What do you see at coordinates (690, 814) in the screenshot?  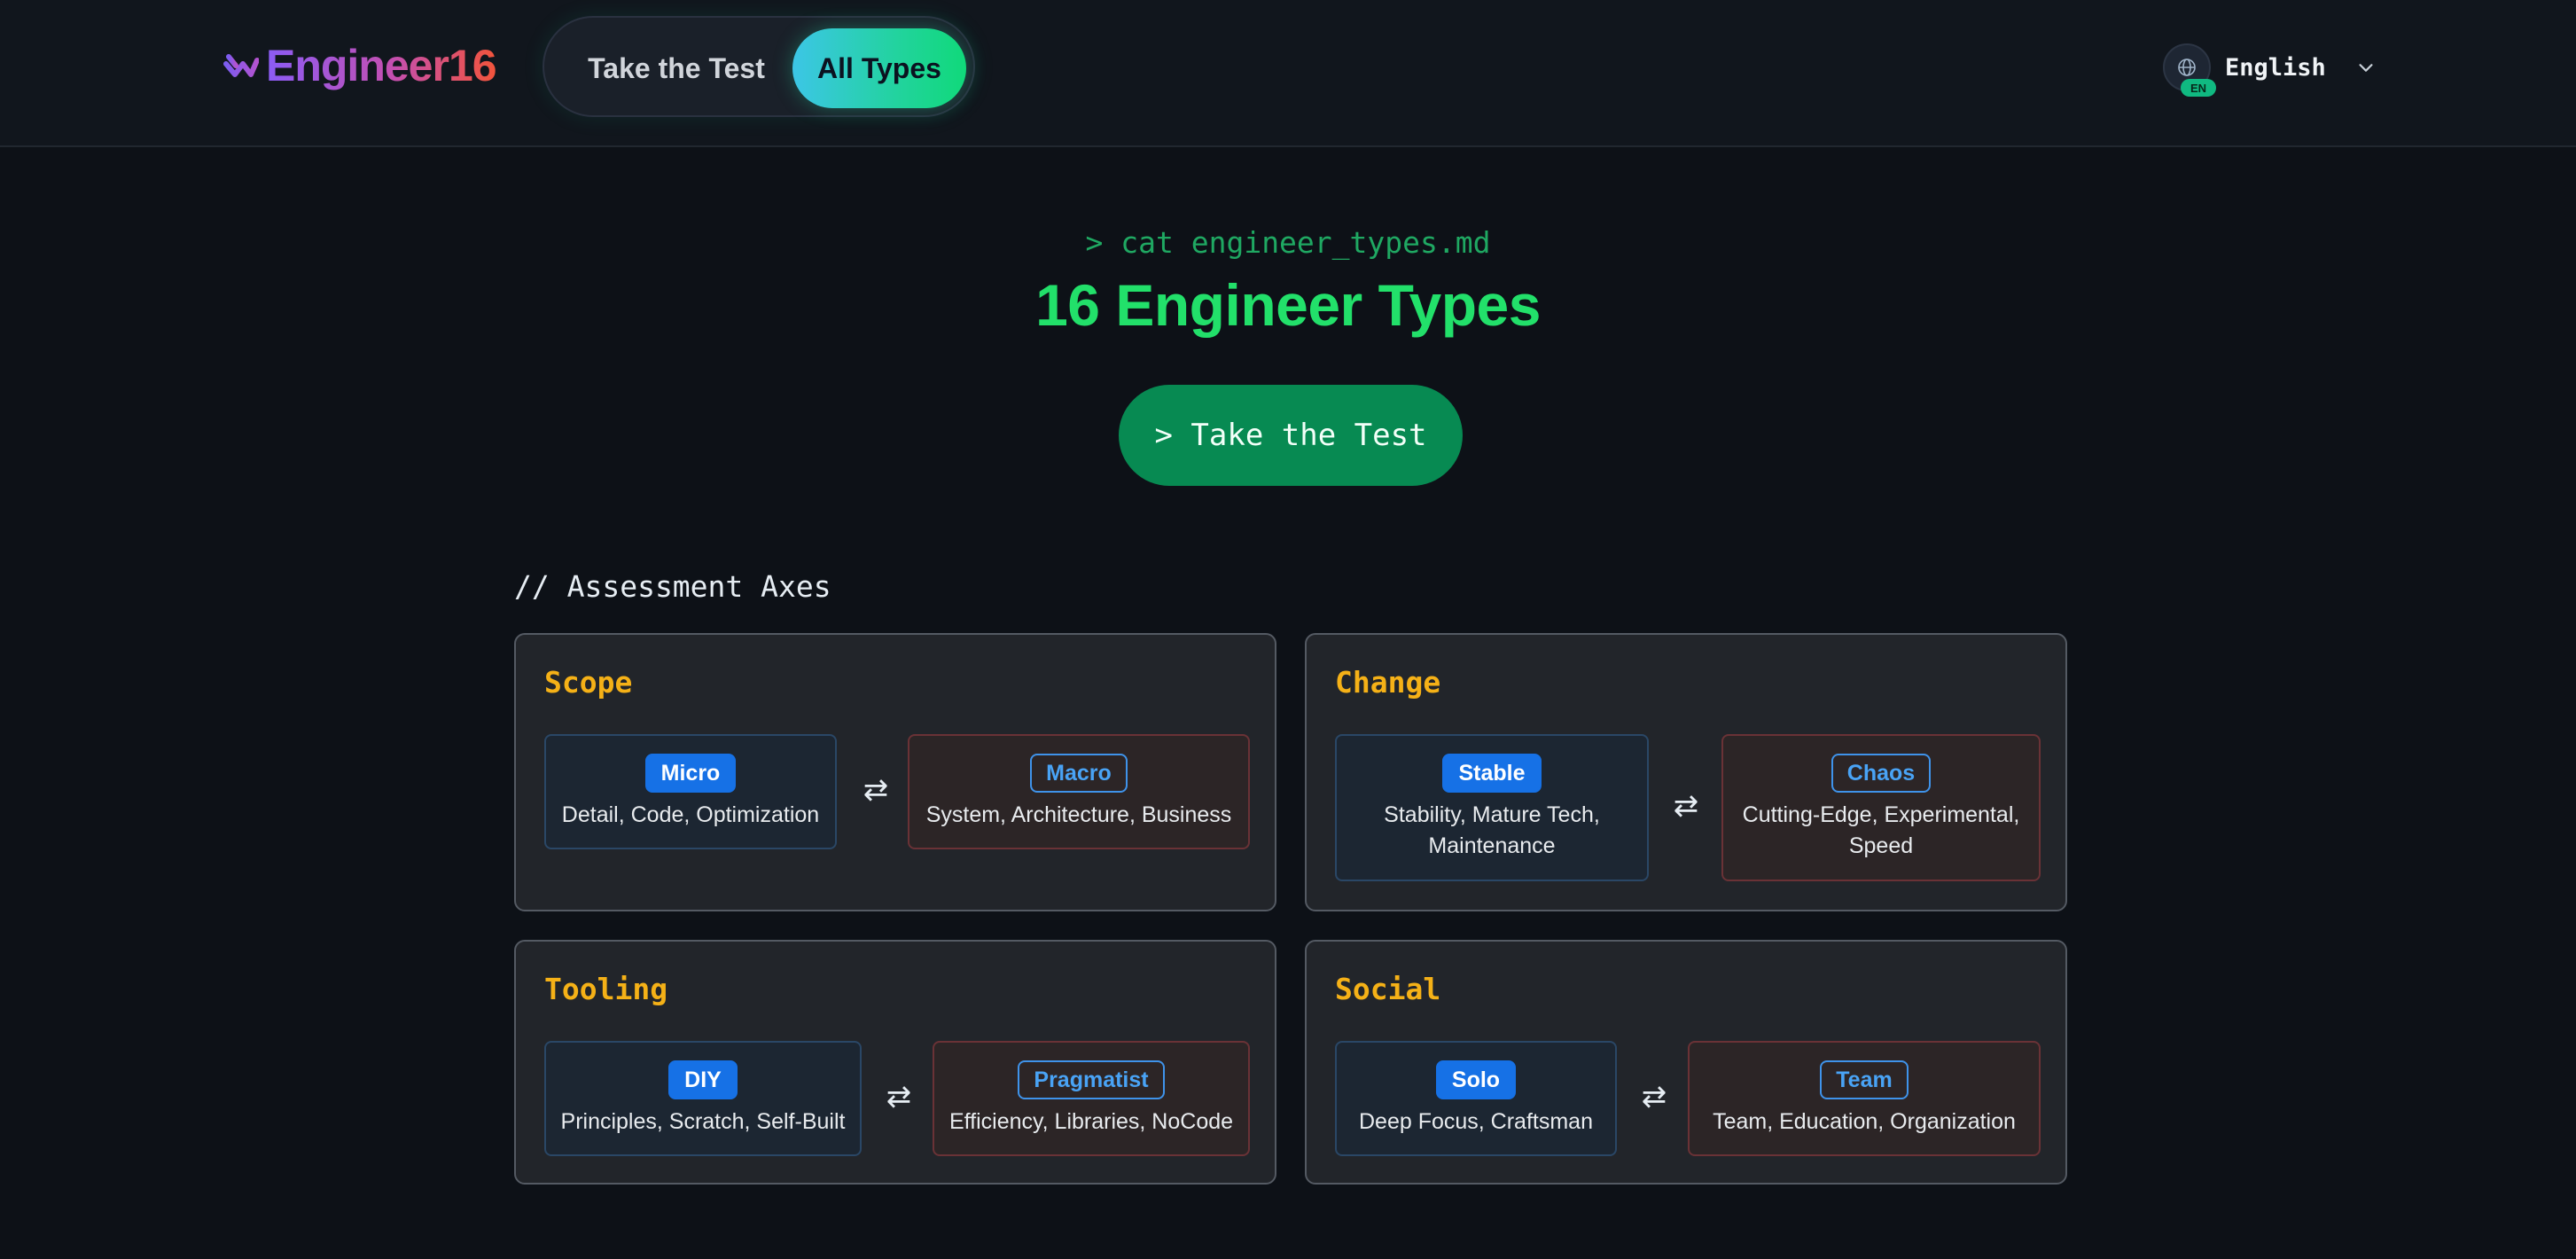 I see `pole-description: Detail, Code, Optimization` at bounding box center [690, 814].